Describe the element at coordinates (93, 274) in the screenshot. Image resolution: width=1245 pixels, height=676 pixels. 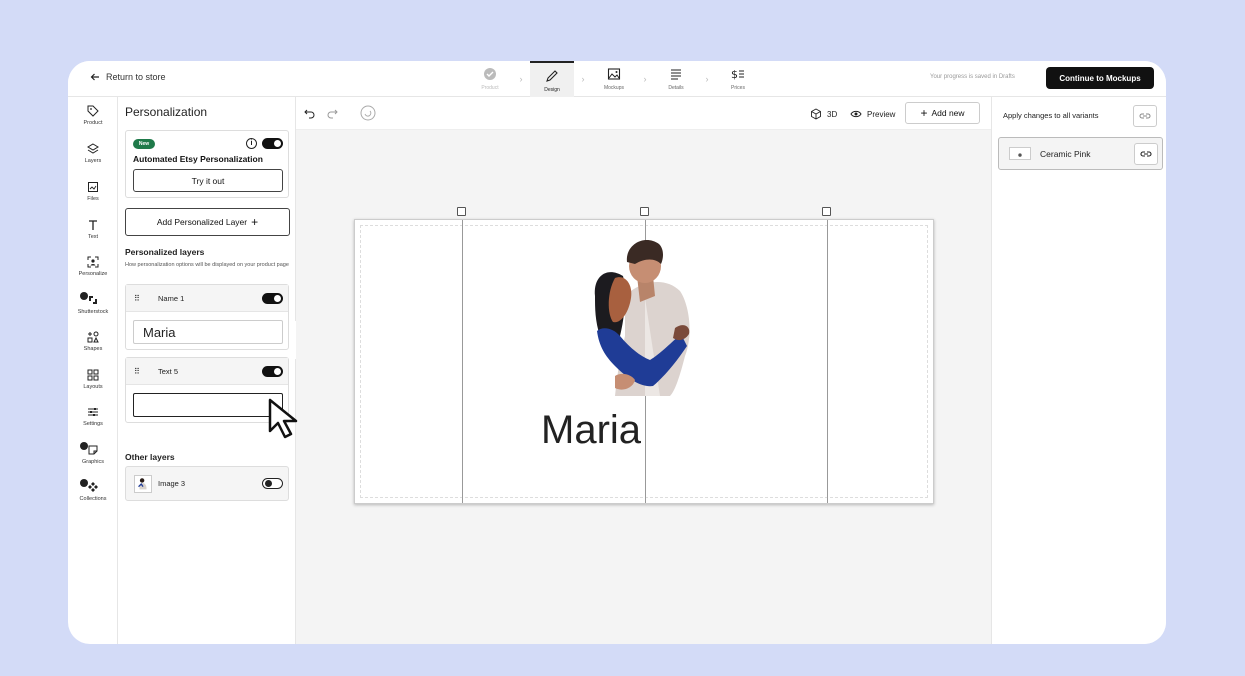
I see `rail-item-label: Personalize` at that location.